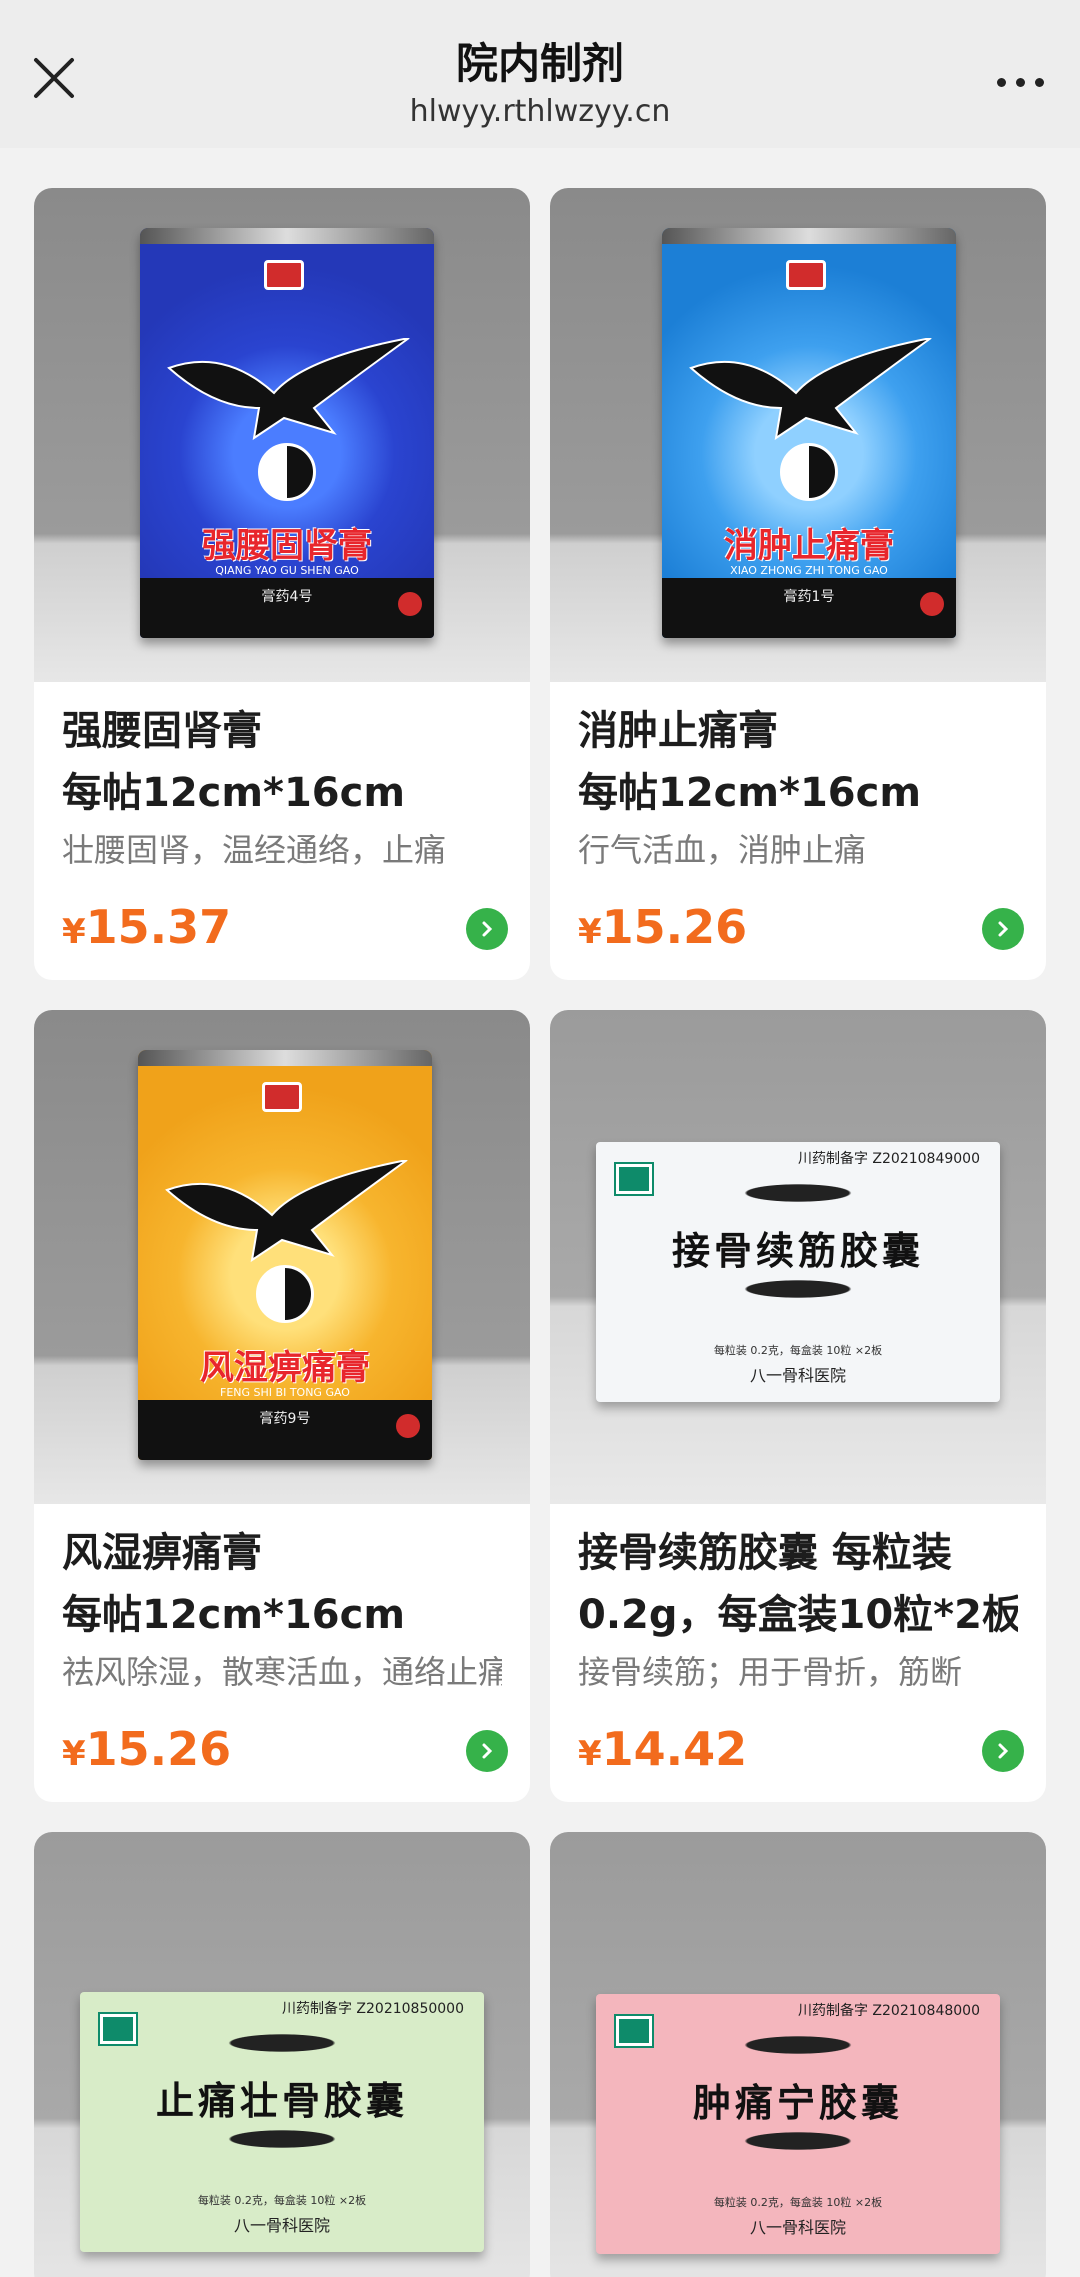 This screenshot has height=2277, width=1080. Describe the element at coordinates (162, 731) in the screenshot. I see `product-name: 强腰固肾膏` at that location.